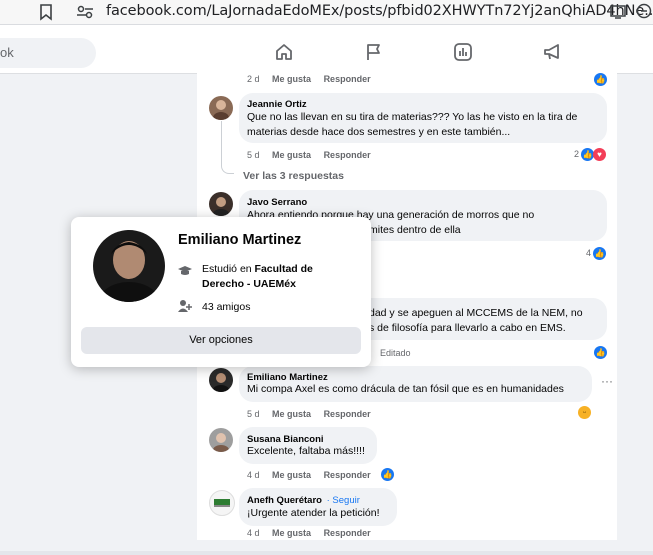 The height and width of the screenshot is (555, 653). I want to click on hovercard-profile-photo, so click(129, 266).